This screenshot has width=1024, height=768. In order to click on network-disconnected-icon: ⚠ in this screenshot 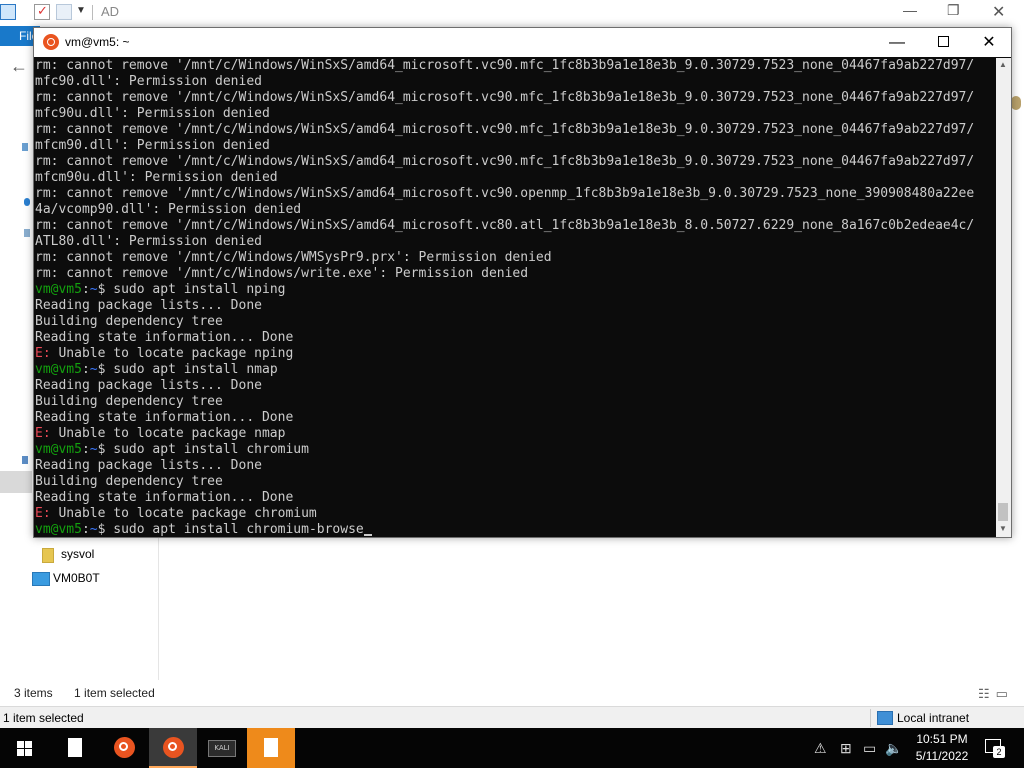, I will do `click(820, 748)`.